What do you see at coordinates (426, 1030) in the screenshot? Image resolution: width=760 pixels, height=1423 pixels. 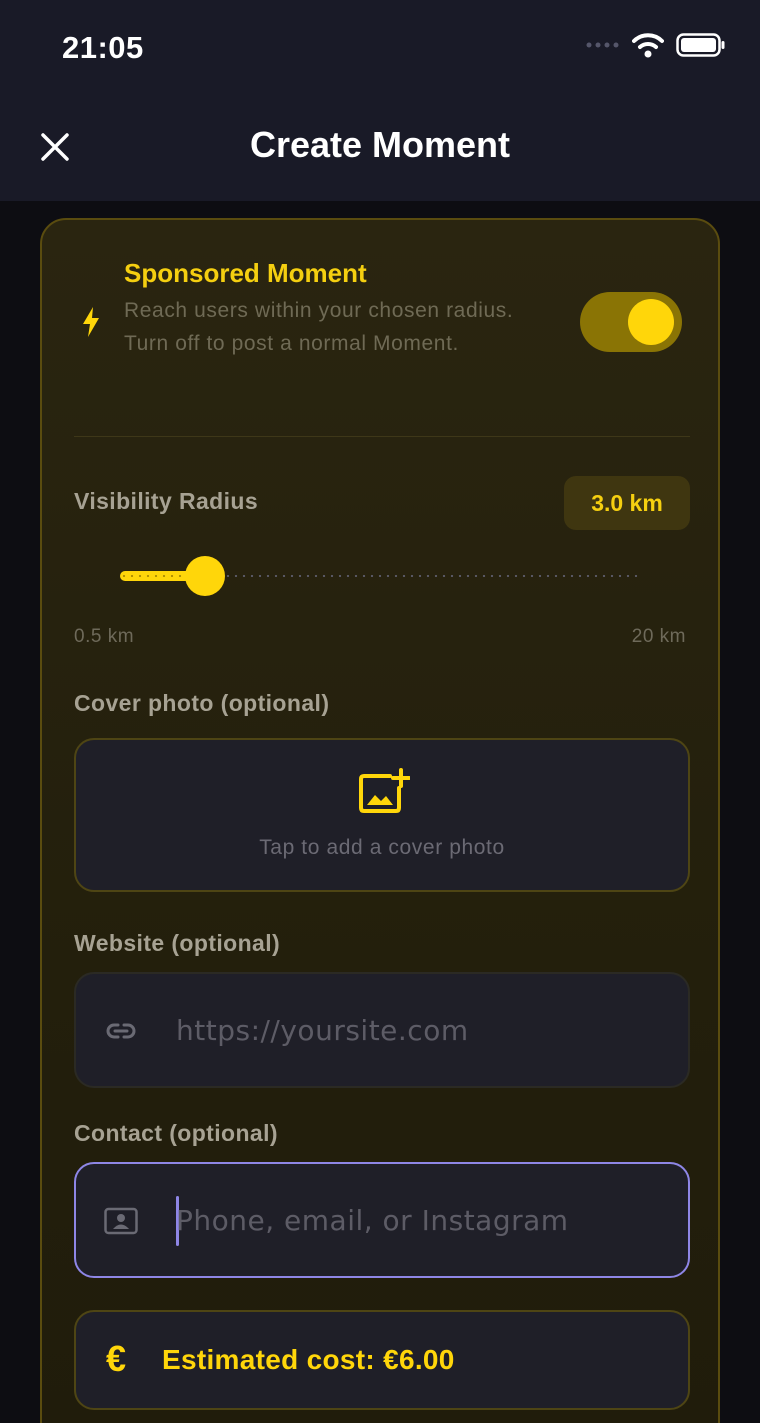 I see `website-input` at bounding box center [426, 1030].